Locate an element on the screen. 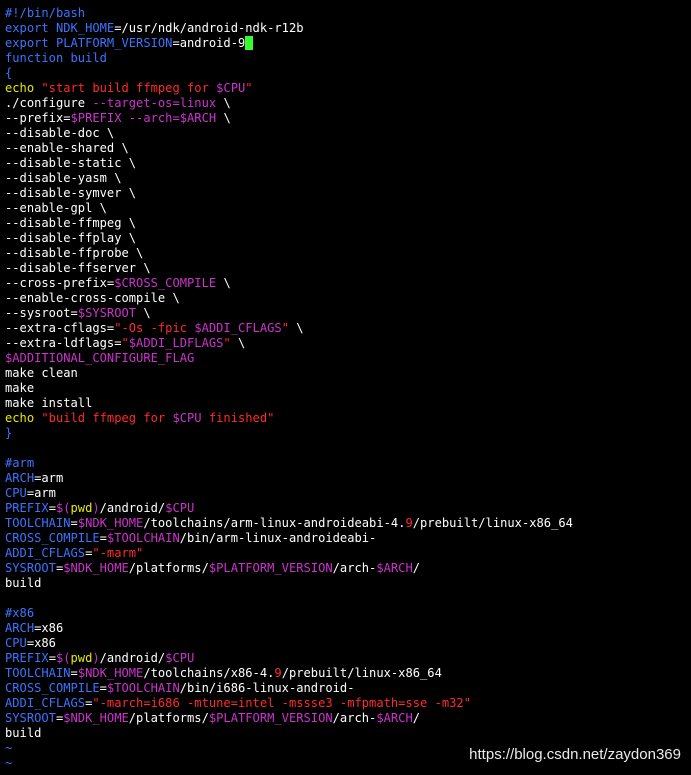 The width and height of the screenshot is (691, 775). string-token: "start build ffmpeg for is located at coordinates (129, 88).